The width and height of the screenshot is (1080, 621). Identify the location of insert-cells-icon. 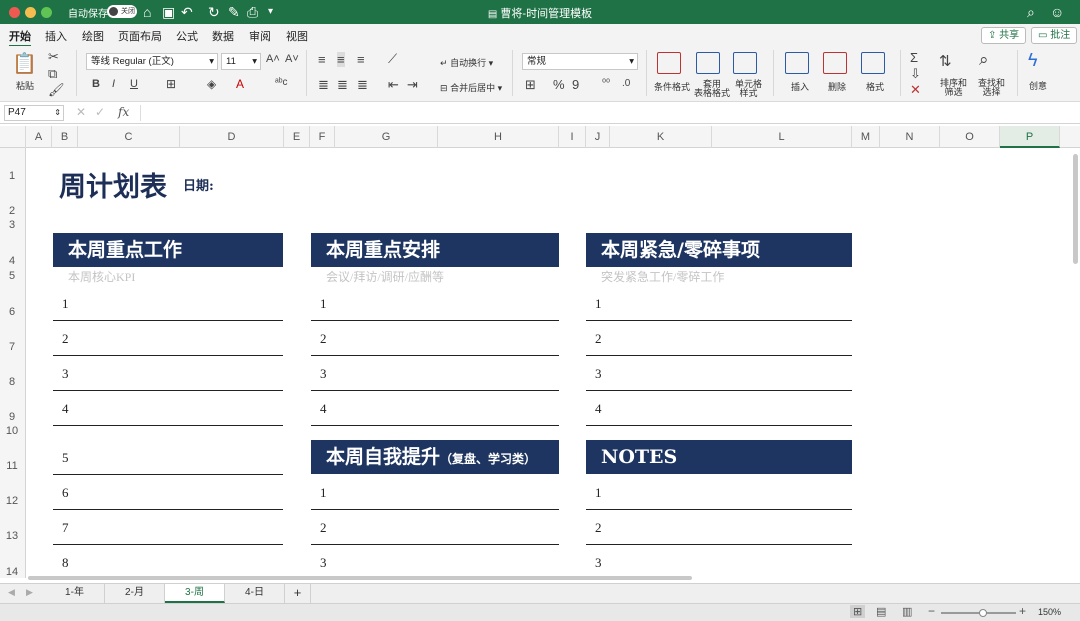
(797, 63).